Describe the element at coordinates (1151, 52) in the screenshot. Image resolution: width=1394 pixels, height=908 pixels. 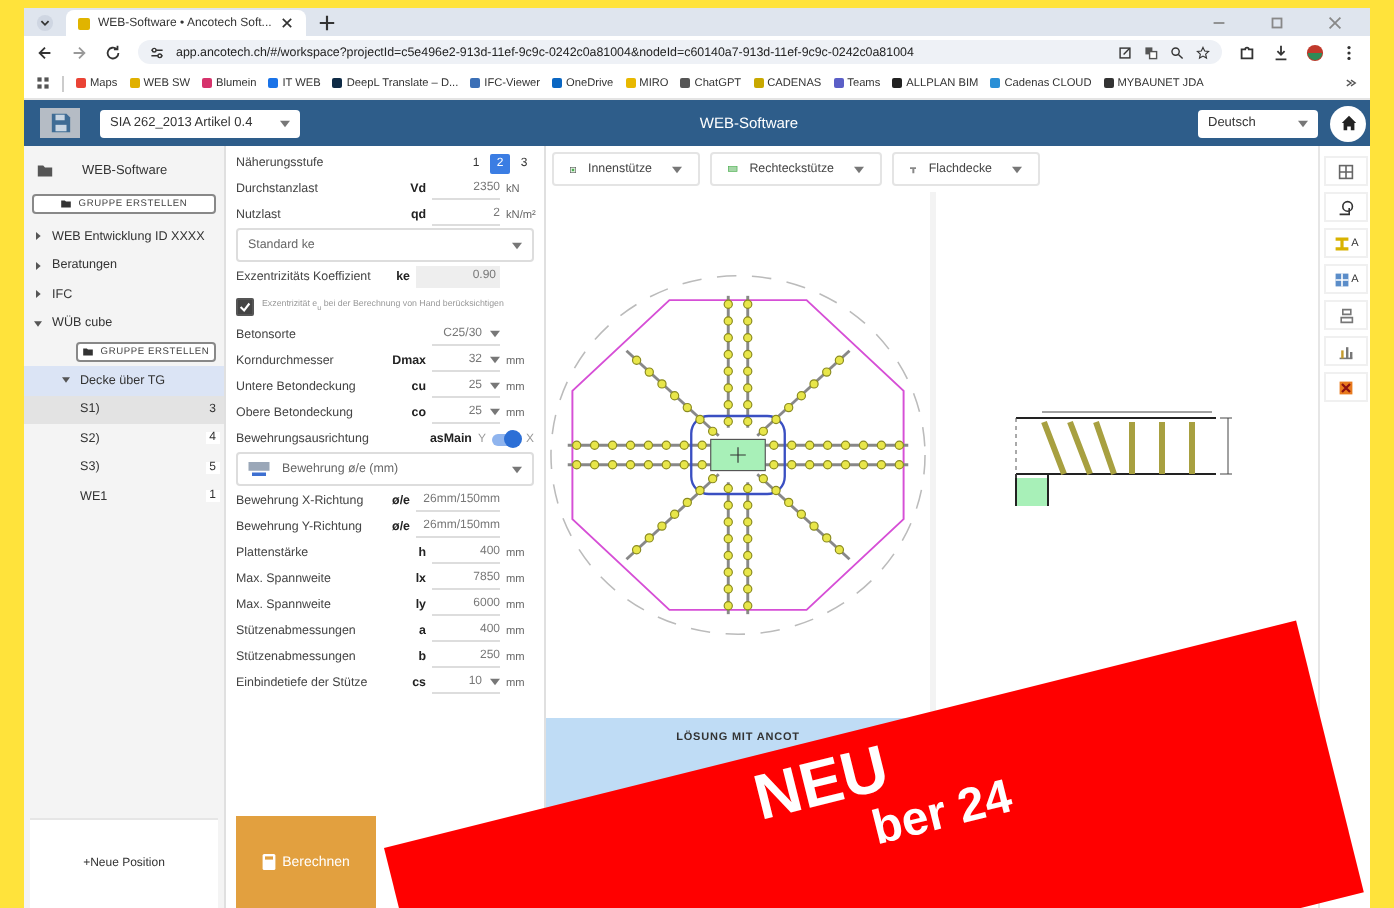
I see `translate-icon` at that location.